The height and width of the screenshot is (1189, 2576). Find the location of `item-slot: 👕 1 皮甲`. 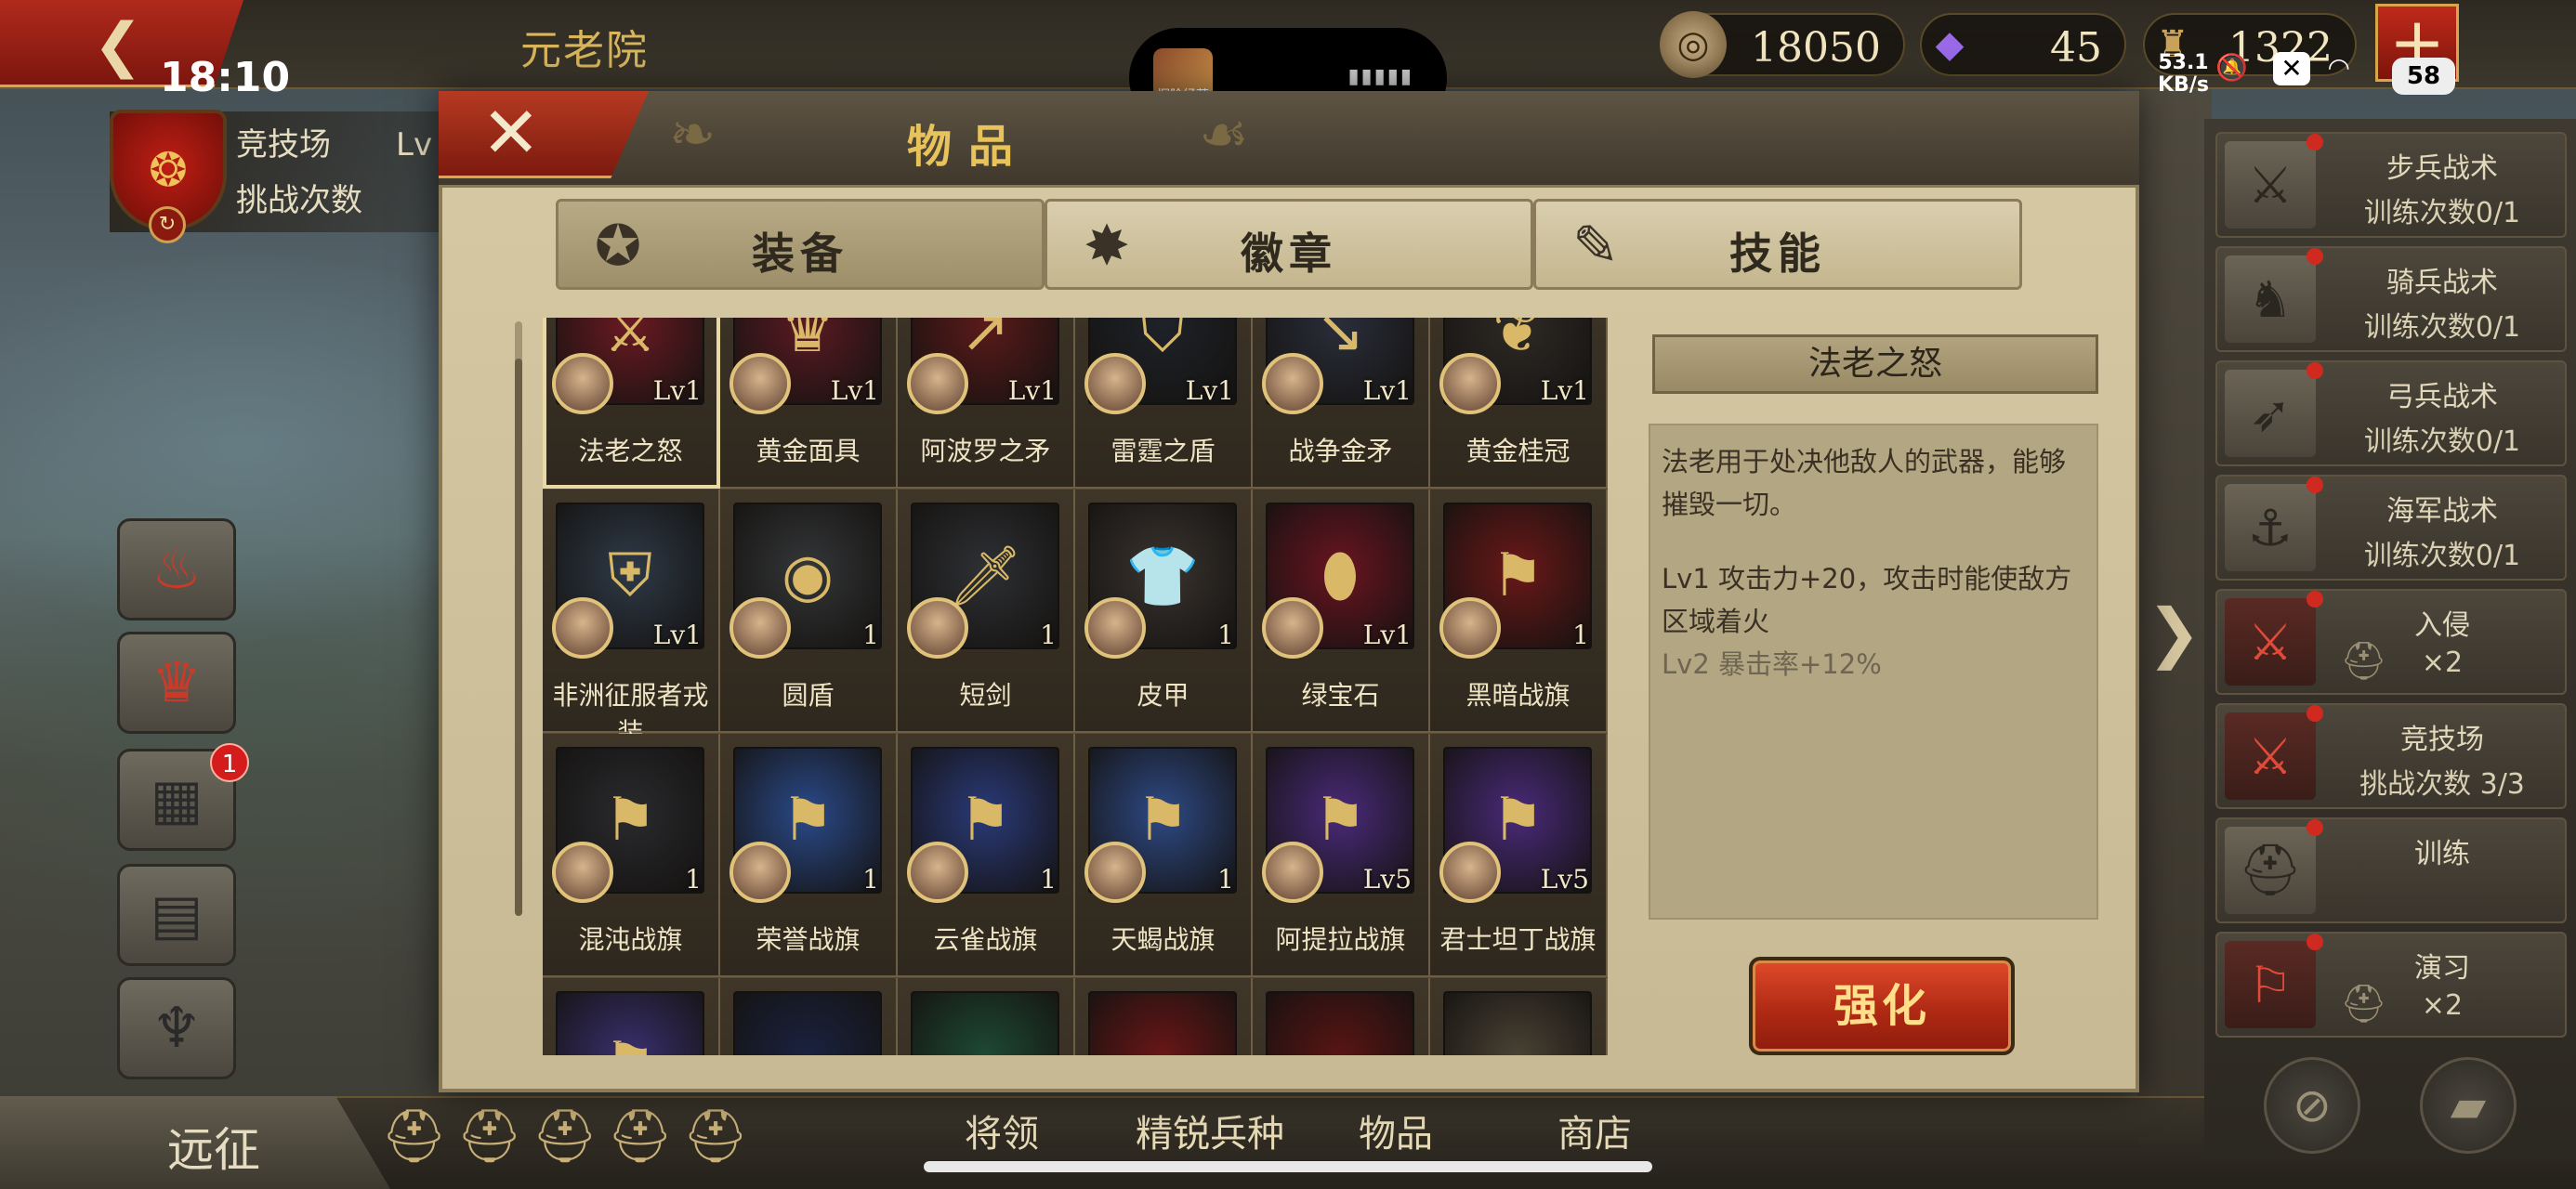

item-slot: 👕 1 皮甲 is located at coordinates (1164, 611).